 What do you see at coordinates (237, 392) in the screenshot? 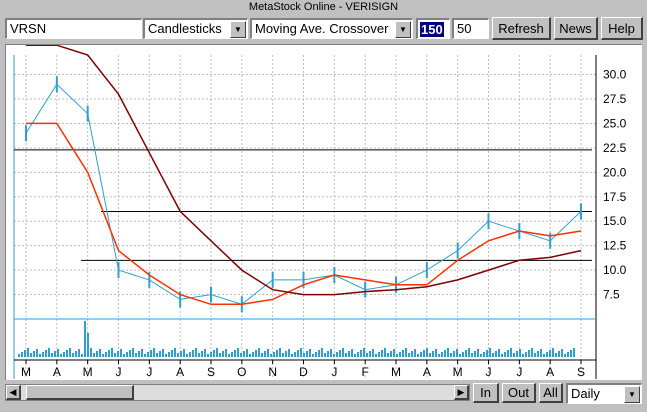
I see `horizontal-scrollbar: ◀ ▶` at bounding box center [237, 392].